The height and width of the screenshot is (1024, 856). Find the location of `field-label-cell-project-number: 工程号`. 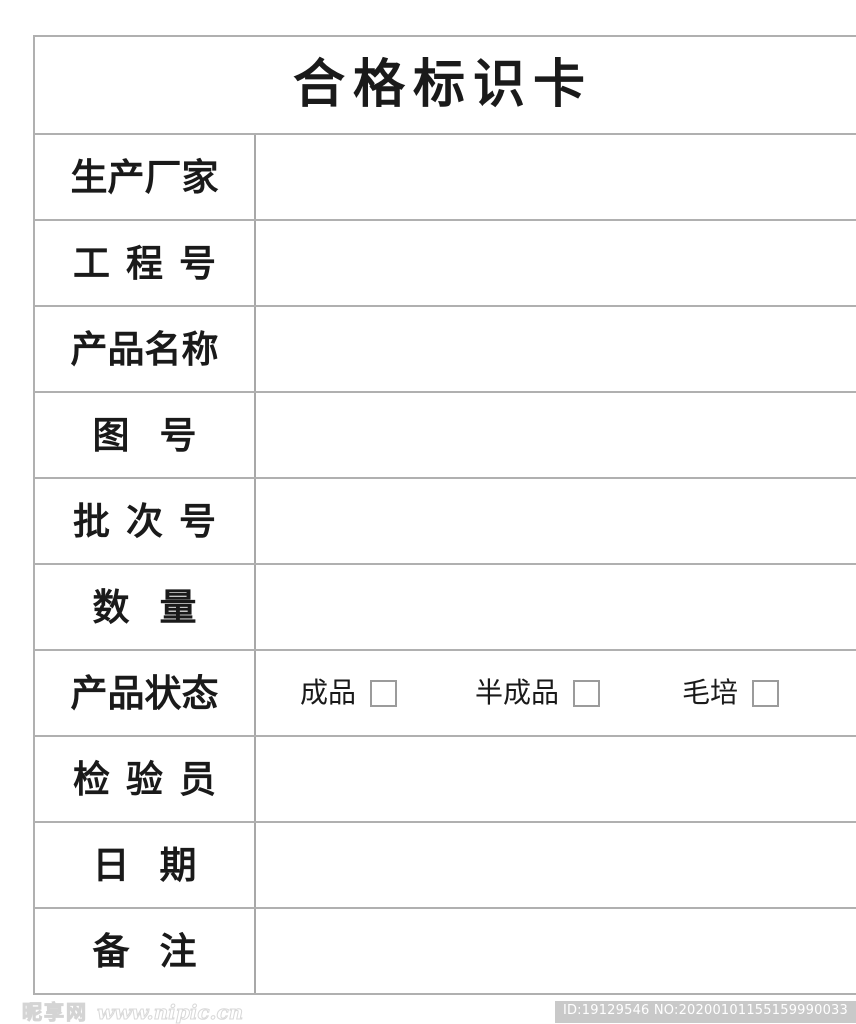

field-label-cell-project-number: 工程号 is located at coordinates (145, 263).